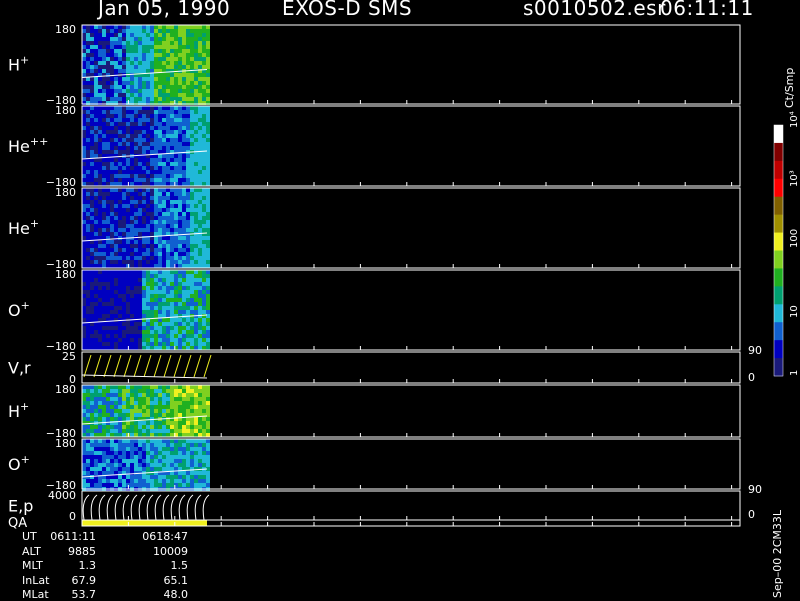  What do you see at coordinates (778, 295) in the screenshot?
I see `colorbar-swatch` at bounding box center [778, 295].